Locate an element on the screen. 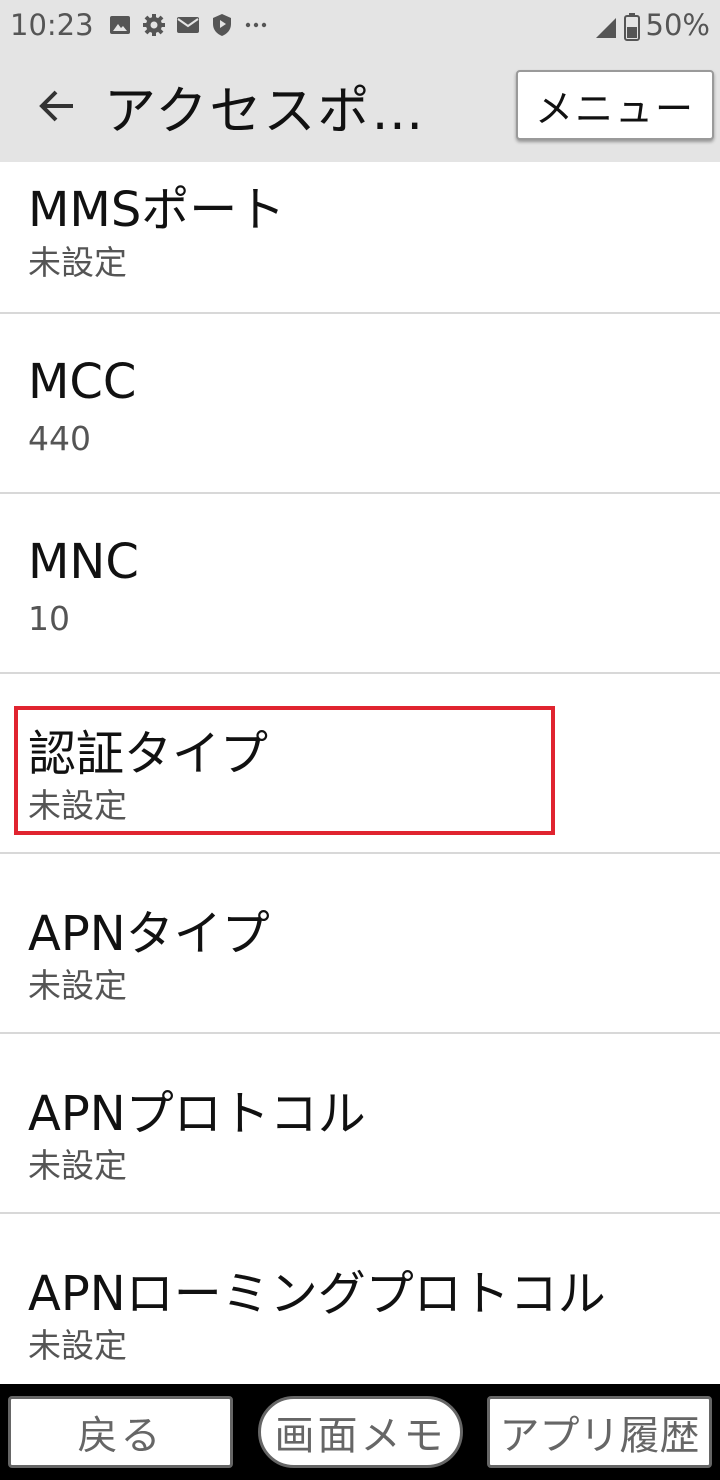 The width and height of the screenshot is (720, 1480). bottom-nav-bar: 戻る 画面メモ アプリ履歴 is located at coordinates (360, 1432).